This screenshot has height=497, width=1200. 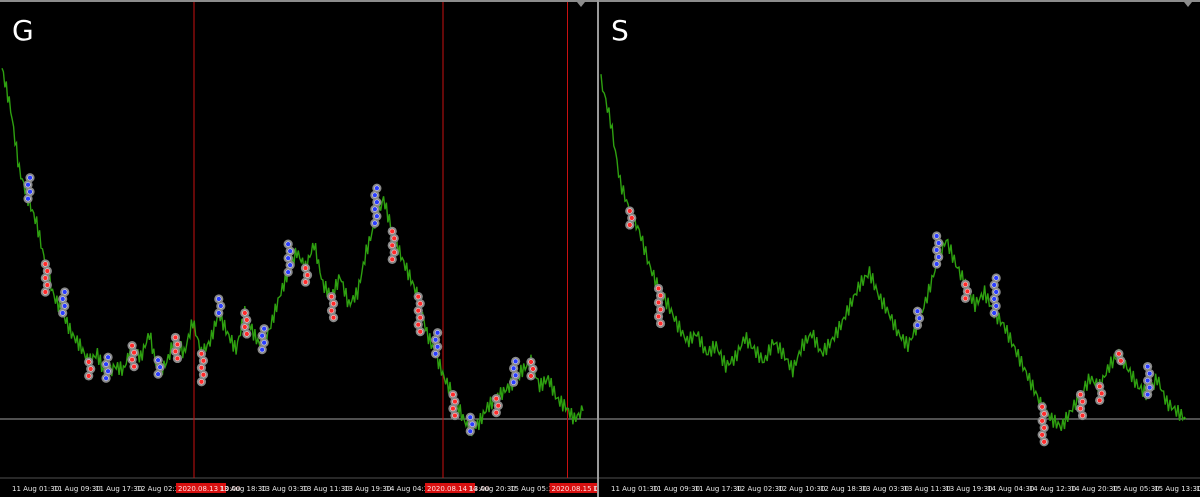 I want to click on time-tick-label-5: 12 Aug 18:30, so click(x=843, y=489).